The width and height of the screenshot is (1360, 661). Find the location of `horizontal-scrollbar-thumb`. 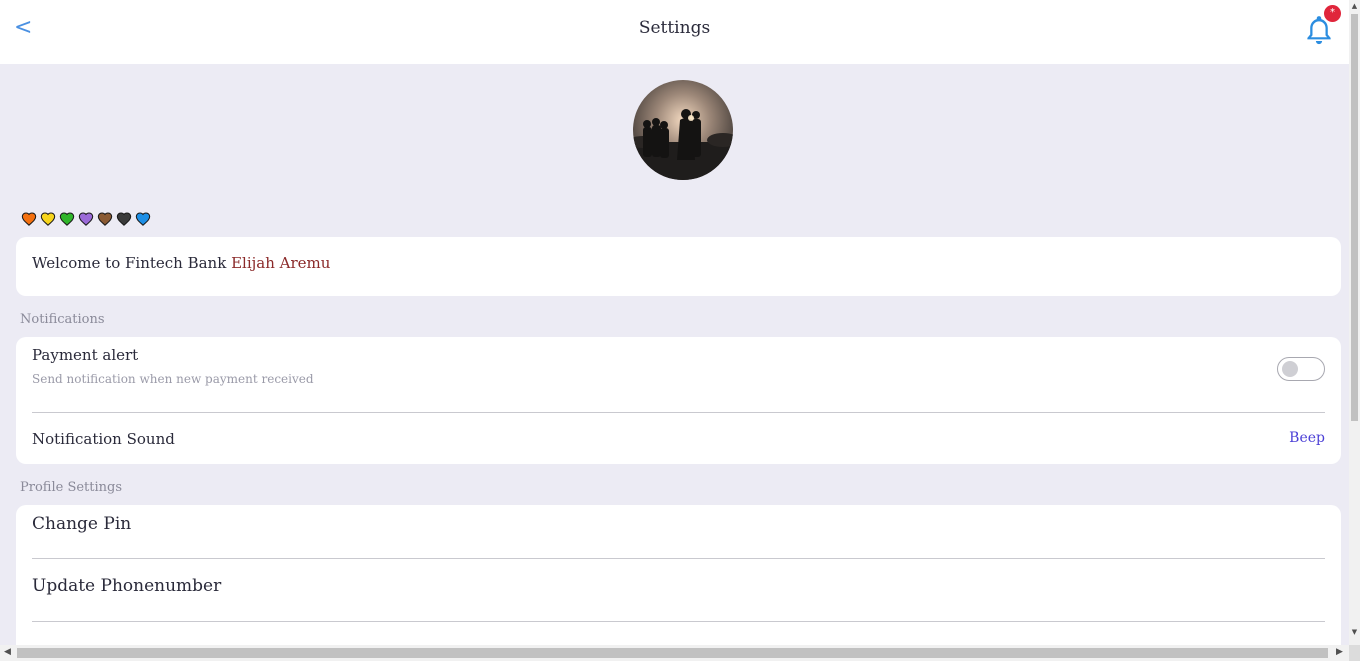

horizontal-scrollbar-thumb is located at coordinates (672, 653).